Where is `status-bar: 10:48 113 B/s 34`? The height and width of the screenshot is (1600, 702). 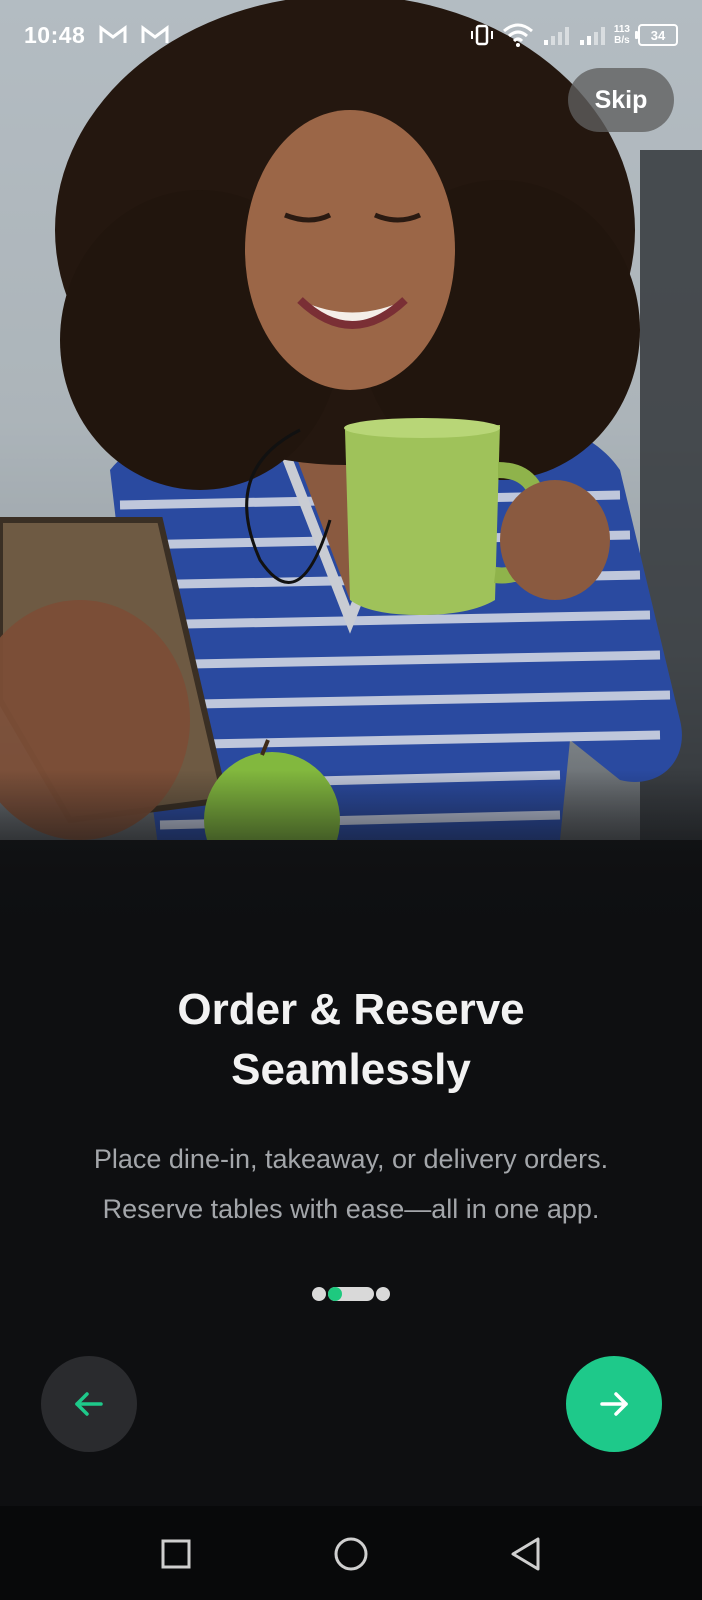
status-bar: 10:48 113 B/s 34 is located at coordinates (351, 35).